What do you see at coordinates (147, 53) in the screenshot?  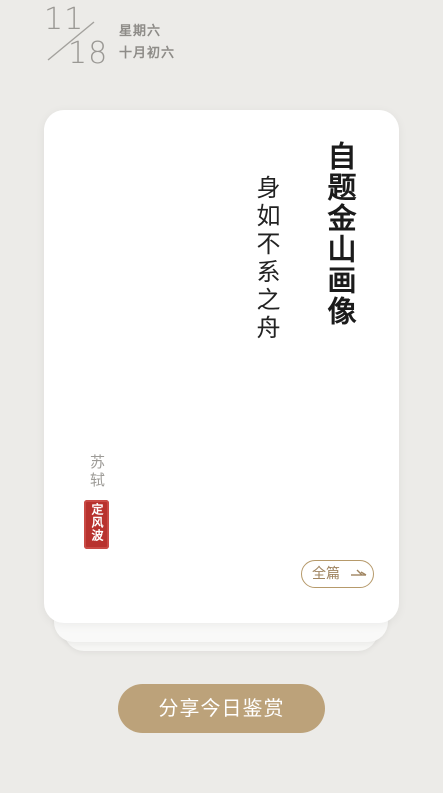 I see `lunar-date-label: 十月初六` at bounding box center [147, 53].